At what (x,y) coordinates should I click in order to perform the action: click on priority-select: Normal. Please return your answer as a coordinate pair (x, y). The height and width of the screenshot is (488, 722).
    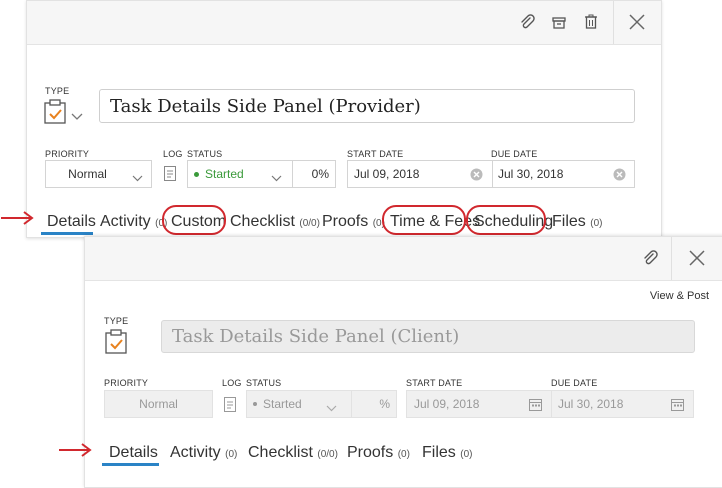
    Looking at the image, I should click on (98, 174).